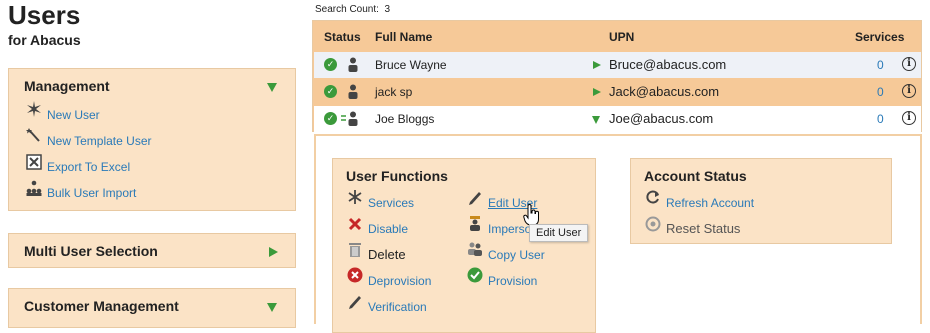 The width and height of the screenshot is (930, 333). I want to click on reset-status-link: Reset Status, so click(703, 228).